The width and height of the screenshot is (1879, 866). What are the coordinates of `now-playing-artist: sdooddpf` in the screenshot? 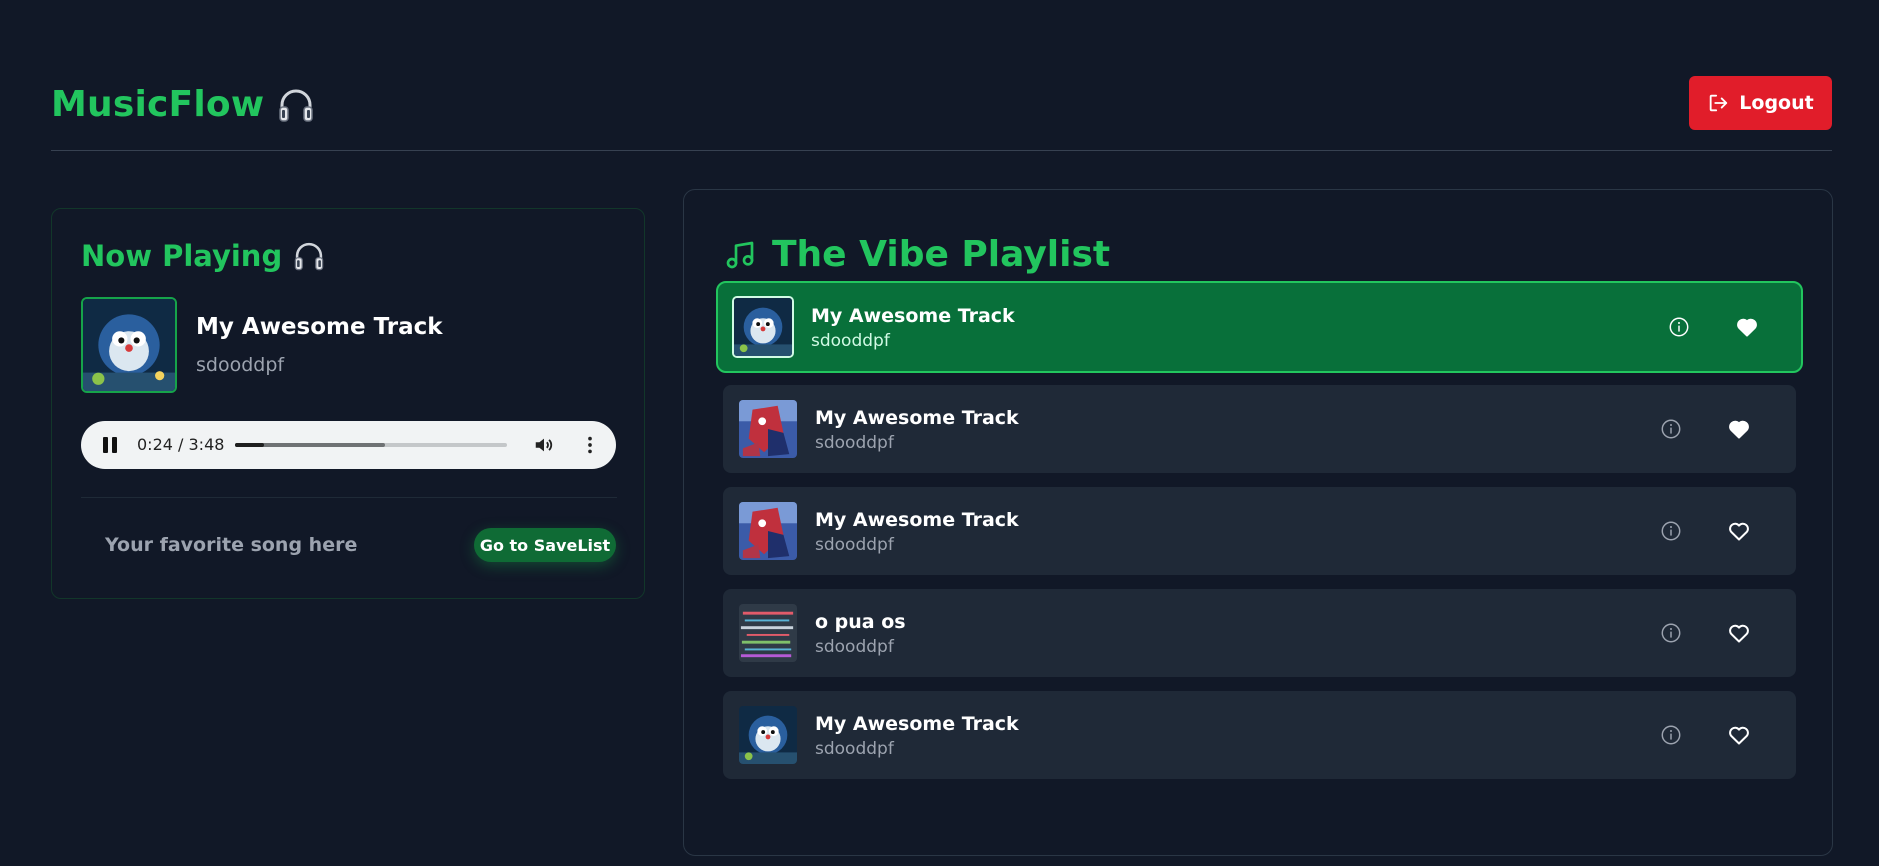 It's located at (240, 365).